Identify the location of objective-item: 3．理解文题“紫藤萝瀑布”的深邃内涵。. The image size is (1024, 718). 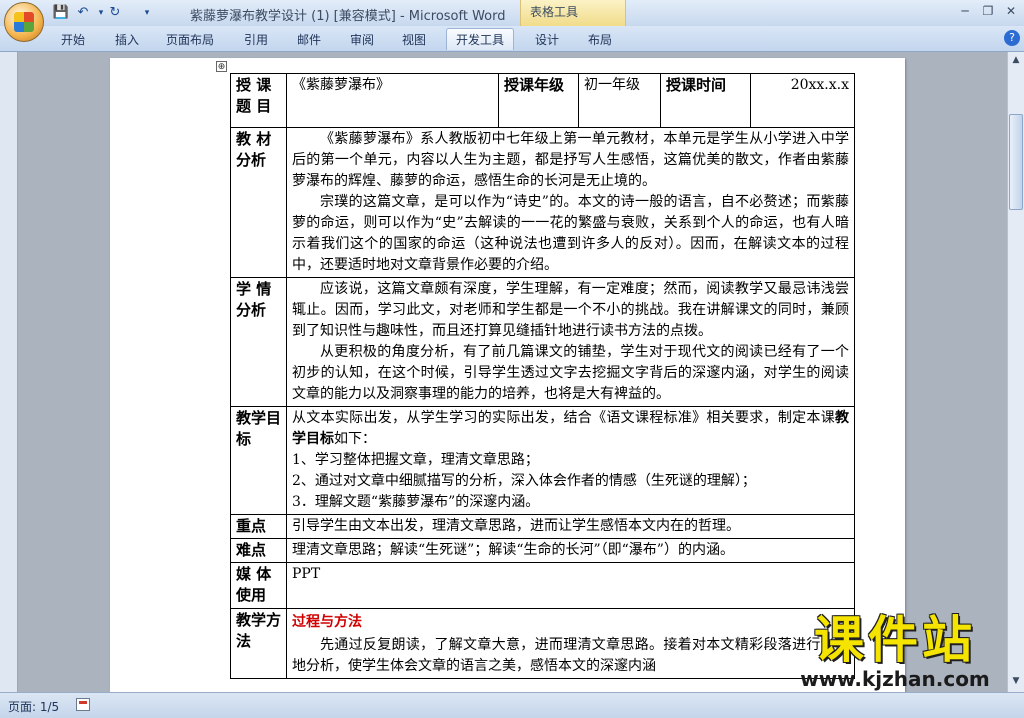
(416, 502).